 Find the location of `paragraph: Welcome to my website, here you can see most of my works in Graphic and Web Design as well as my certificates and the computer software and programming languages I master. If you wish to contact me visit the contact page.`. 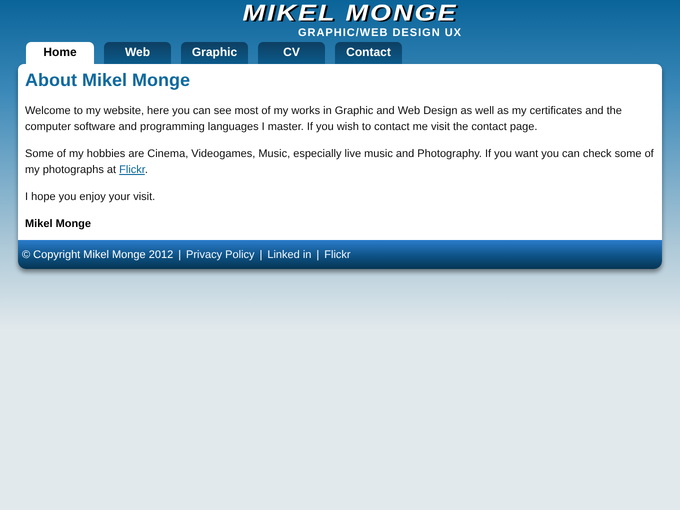

paragraph: Welcome to my website, here you can see most of my works in Graphic and Web Design as well as my certificates and the computer software and programming languages I master. If you wish to contact me visit the contact page. is located at coordinates (324, 119).